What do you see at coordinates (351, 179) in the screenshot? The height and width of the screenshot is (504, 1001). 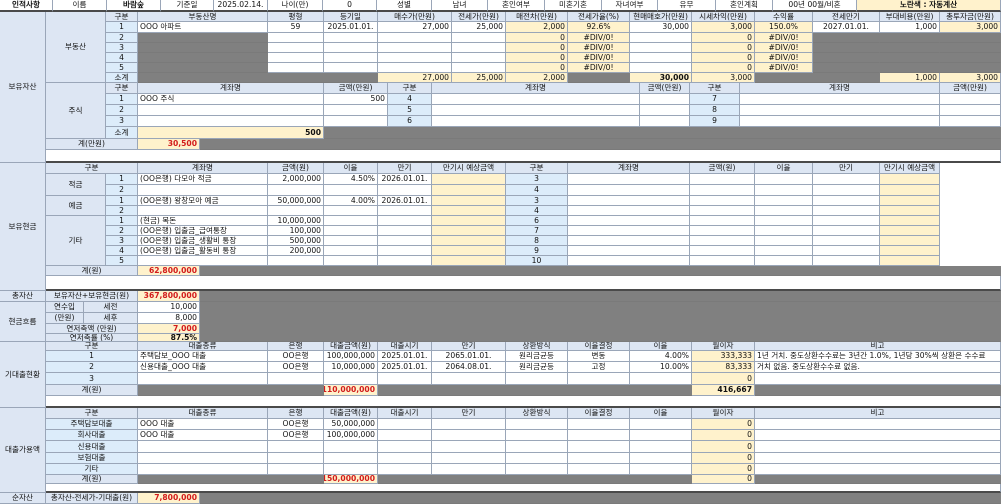 I see `cash-row-cell: 4.50%` at bounding box center [351, 179].